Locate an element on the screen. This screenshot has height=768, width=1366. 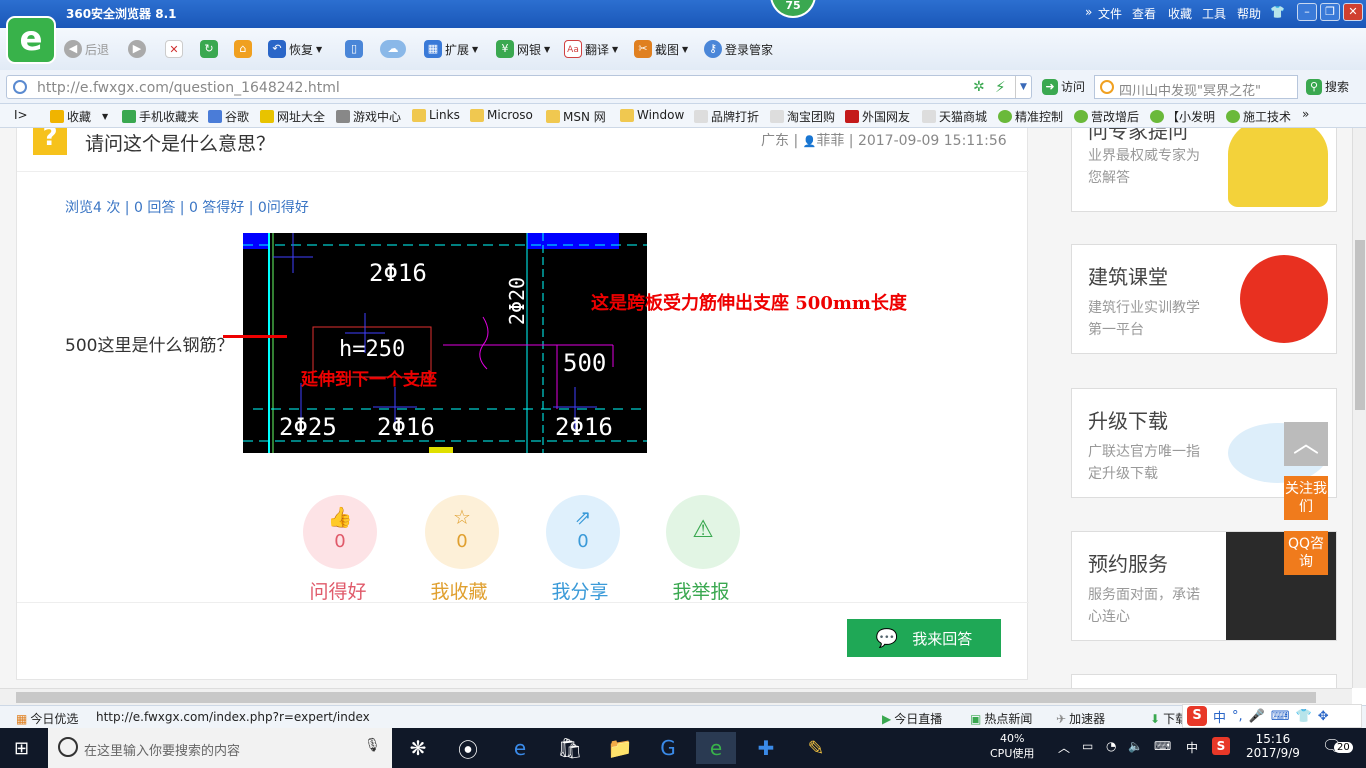
fav-item: 手机收藏夹 is located at coordinates (160, 116).